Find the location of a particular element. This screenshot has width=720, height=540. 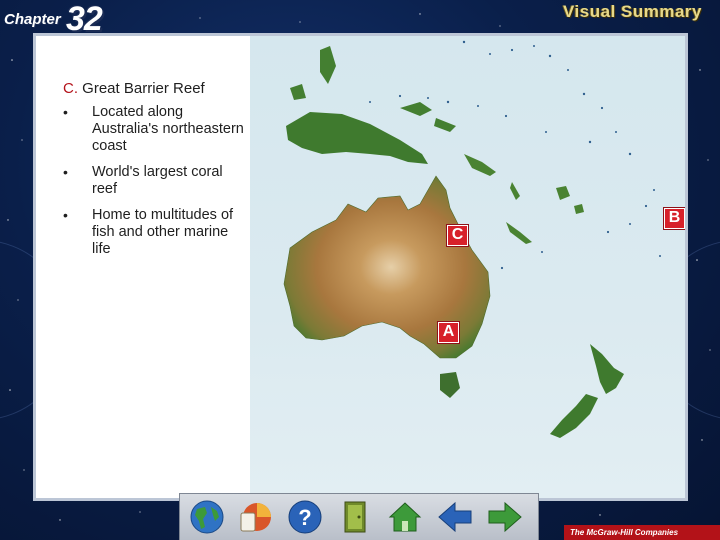

chapter-badge: Chapter 32 is located at coordinates (60, 19).